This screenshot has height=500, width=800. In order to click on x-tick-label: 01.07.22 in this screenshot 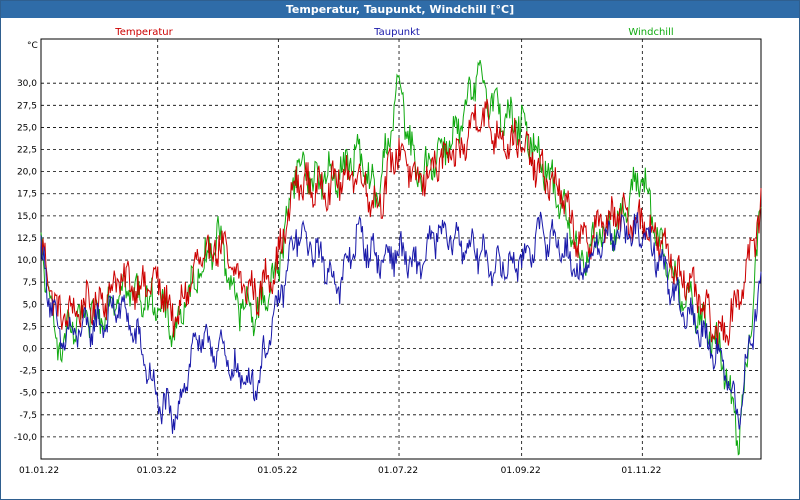, I will do `click(398, 471)`.